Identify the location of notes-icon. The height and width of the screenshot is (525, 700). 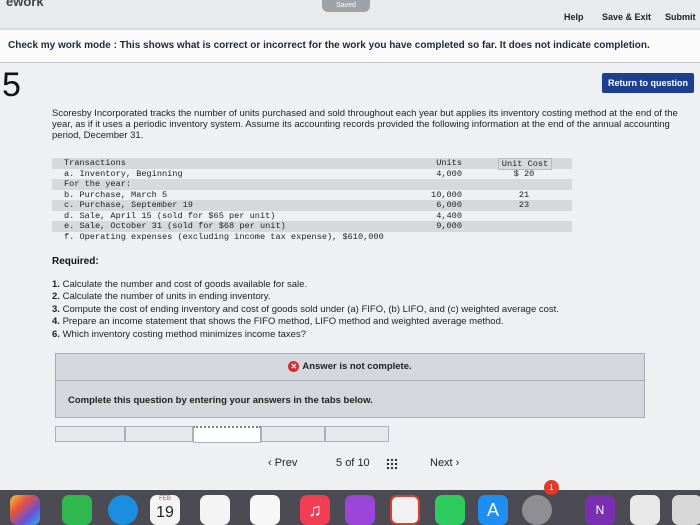
(265, 510).